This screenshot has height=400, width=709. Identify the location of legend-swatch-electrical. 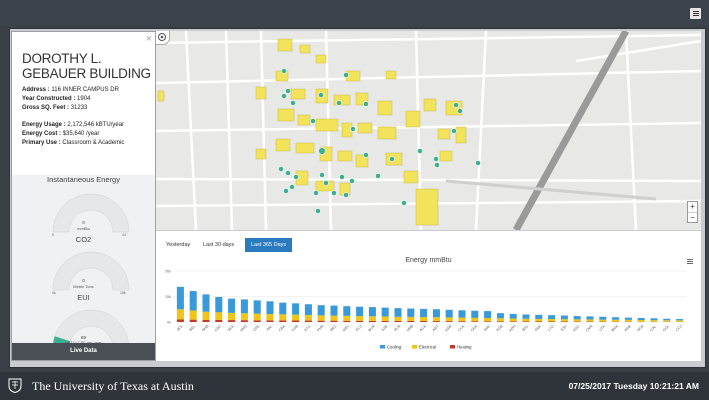
(414, 347).